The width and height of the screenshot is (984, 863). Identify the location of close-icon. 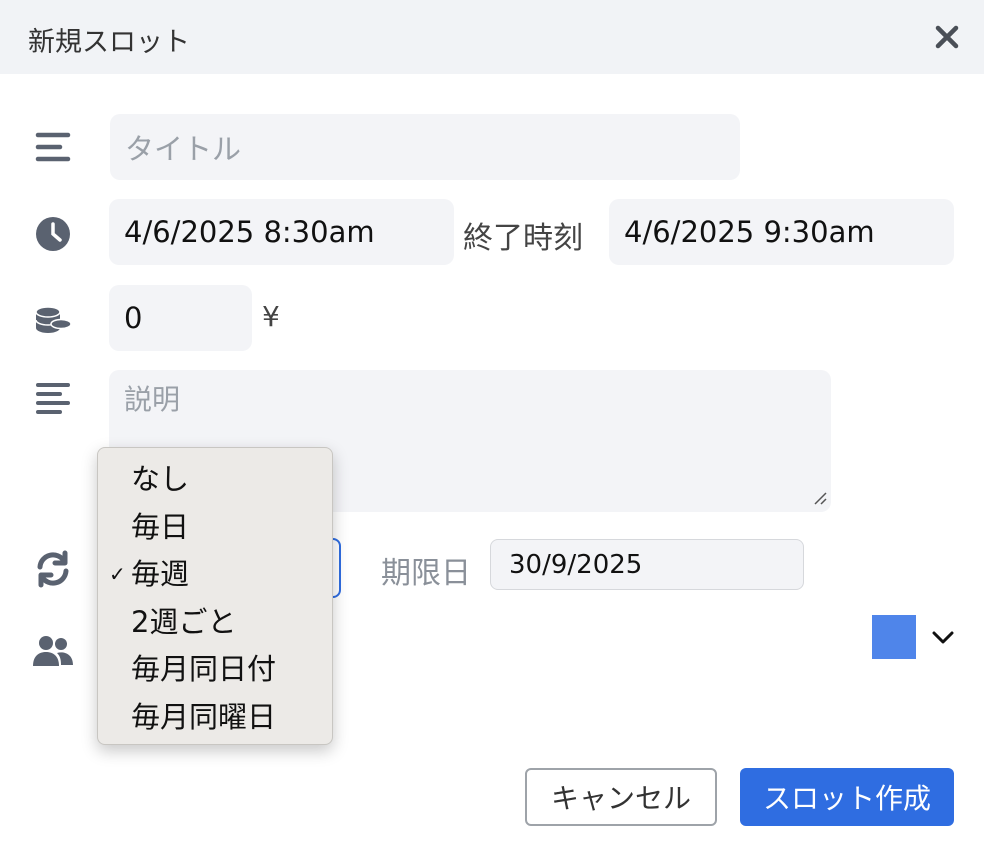
(947, 37).